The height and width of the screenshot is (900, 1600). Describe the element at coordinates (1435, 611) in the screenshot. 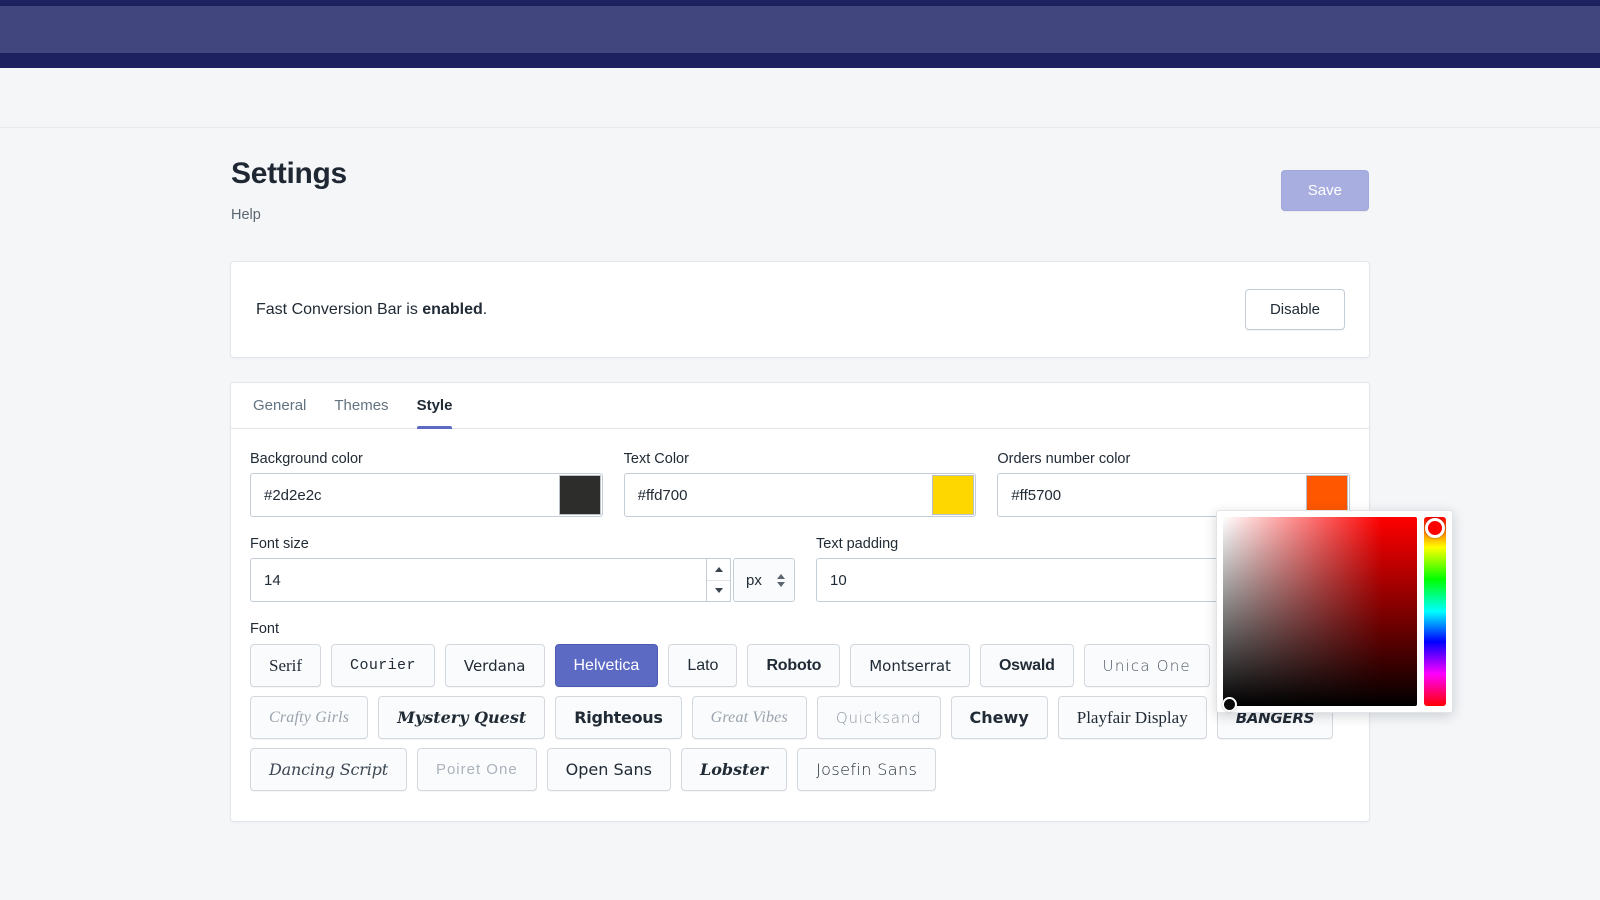

I see `hue-slider` at that location.